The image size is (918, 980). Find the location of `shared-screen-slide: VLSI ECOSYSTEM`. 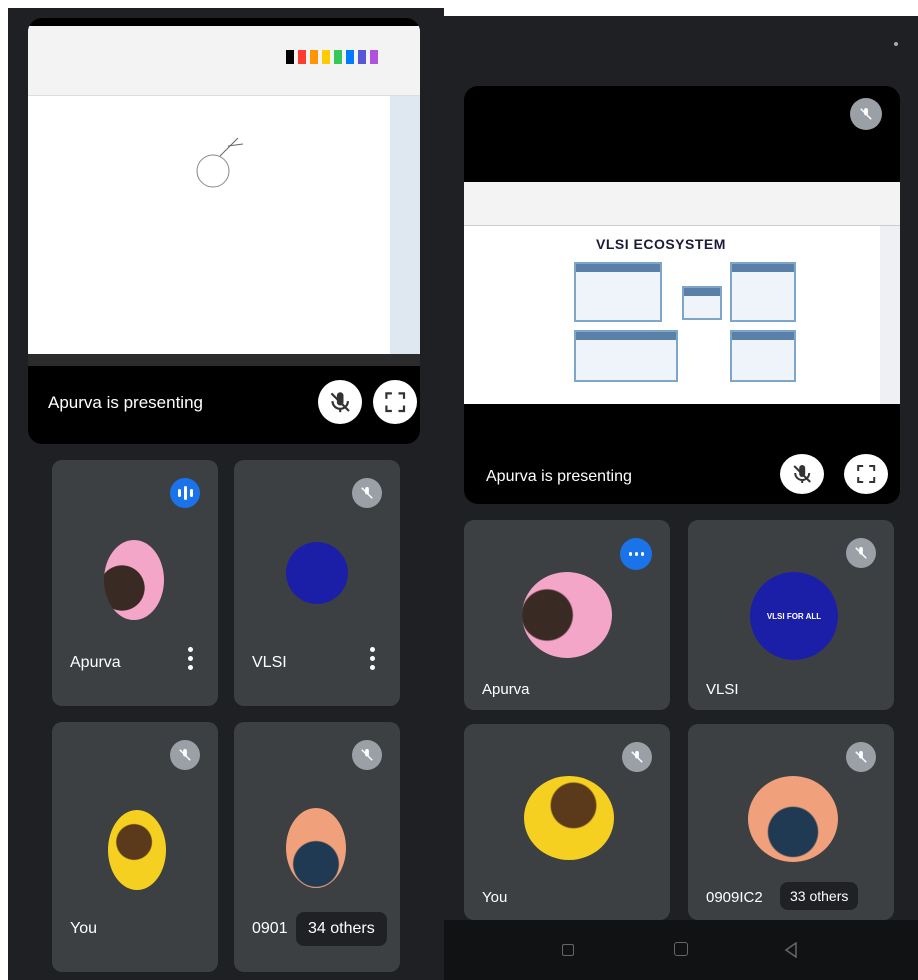

shared-screen-slide: VLSI ECOSYSTEM is located at coordinates (682, 293).